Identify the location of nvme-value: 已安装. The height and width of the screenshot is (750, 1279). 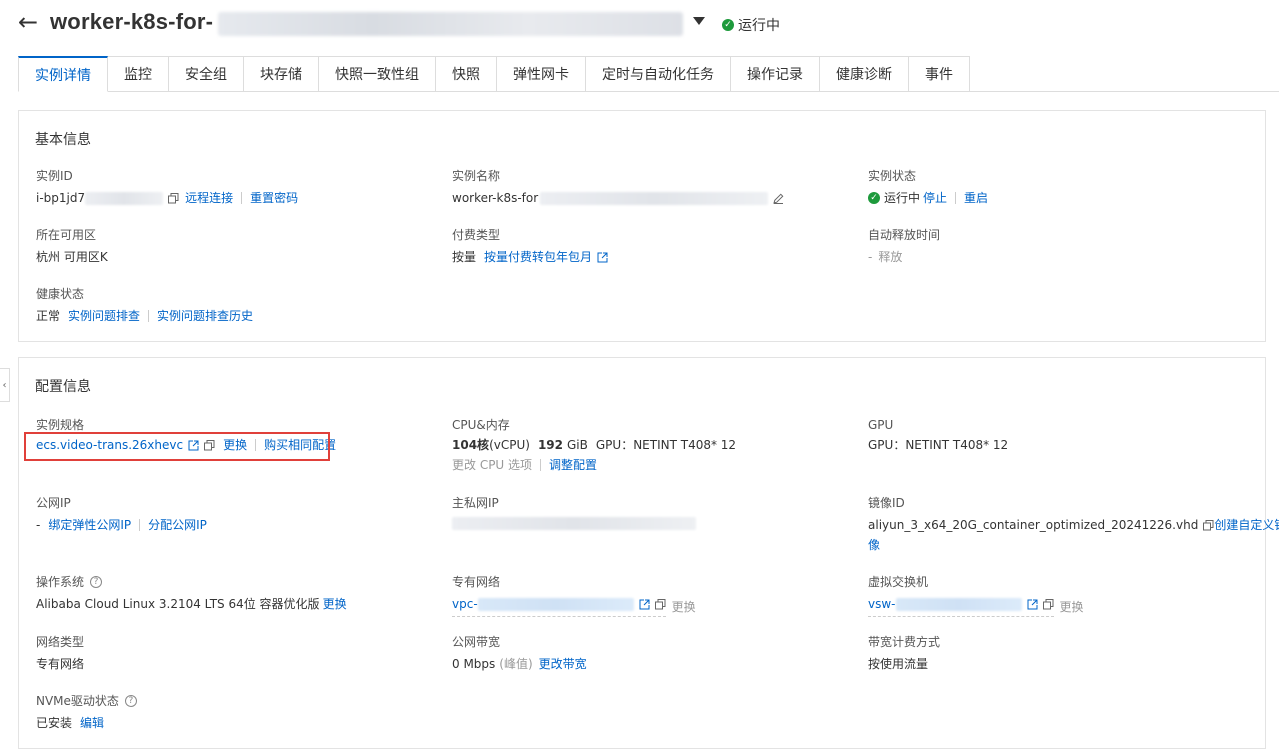
(54, 723).